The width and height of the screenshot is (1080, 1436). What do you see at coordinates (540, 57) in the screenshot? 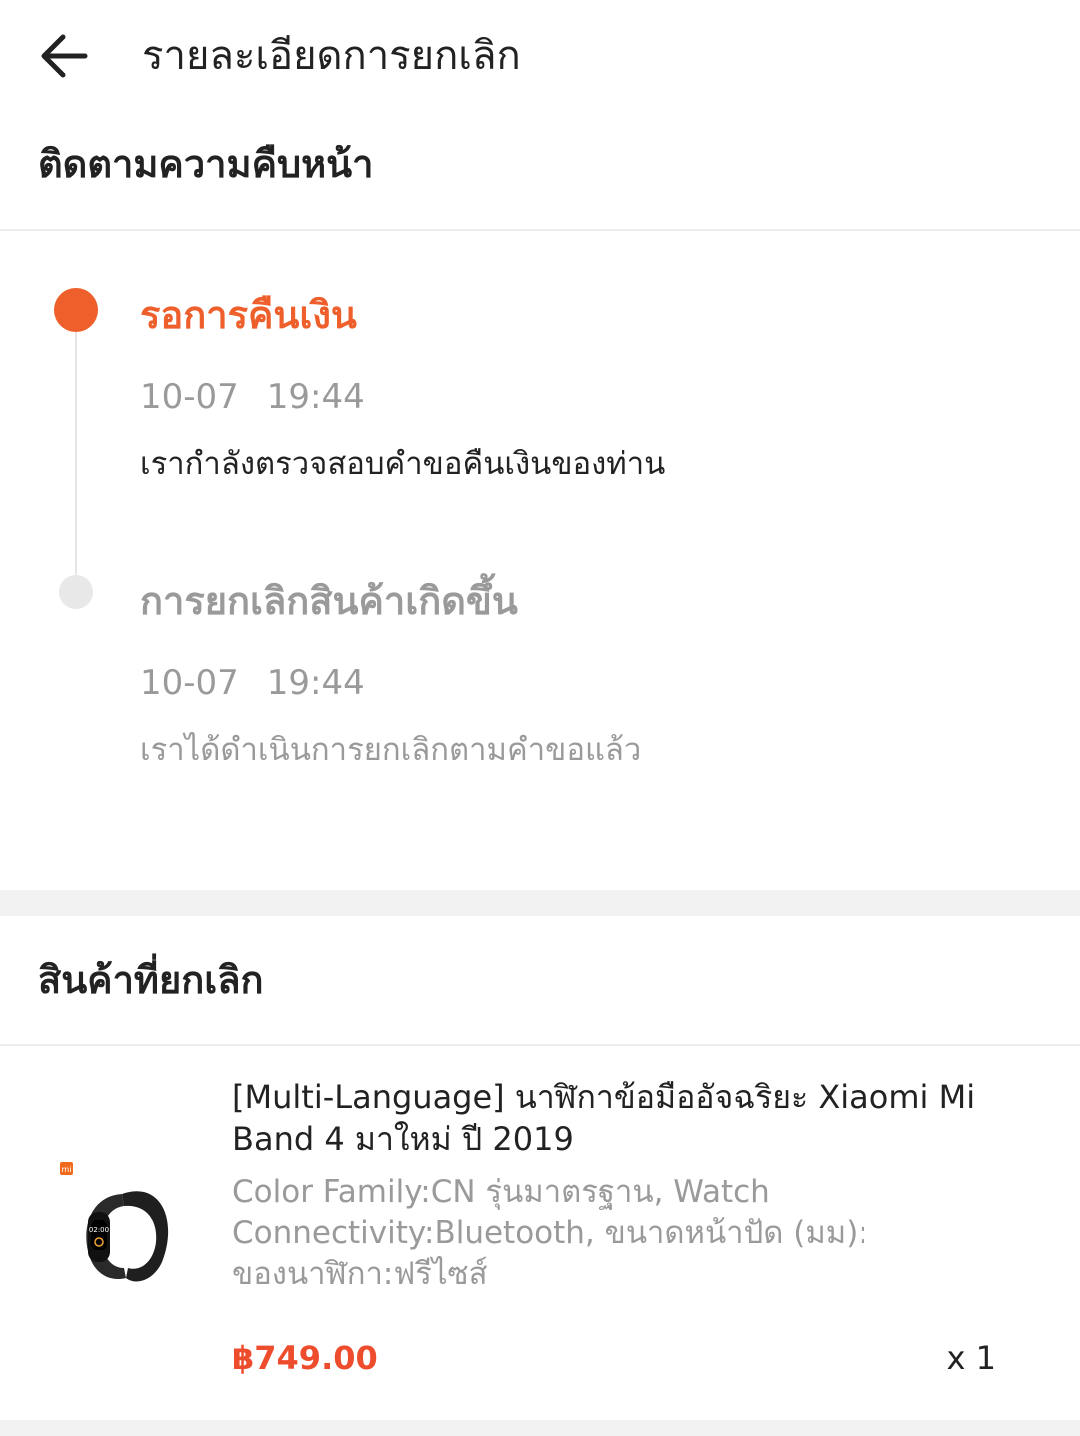
I see `app-header: รายละเอียดการยกเลิก` at bounding box center [540, 57].